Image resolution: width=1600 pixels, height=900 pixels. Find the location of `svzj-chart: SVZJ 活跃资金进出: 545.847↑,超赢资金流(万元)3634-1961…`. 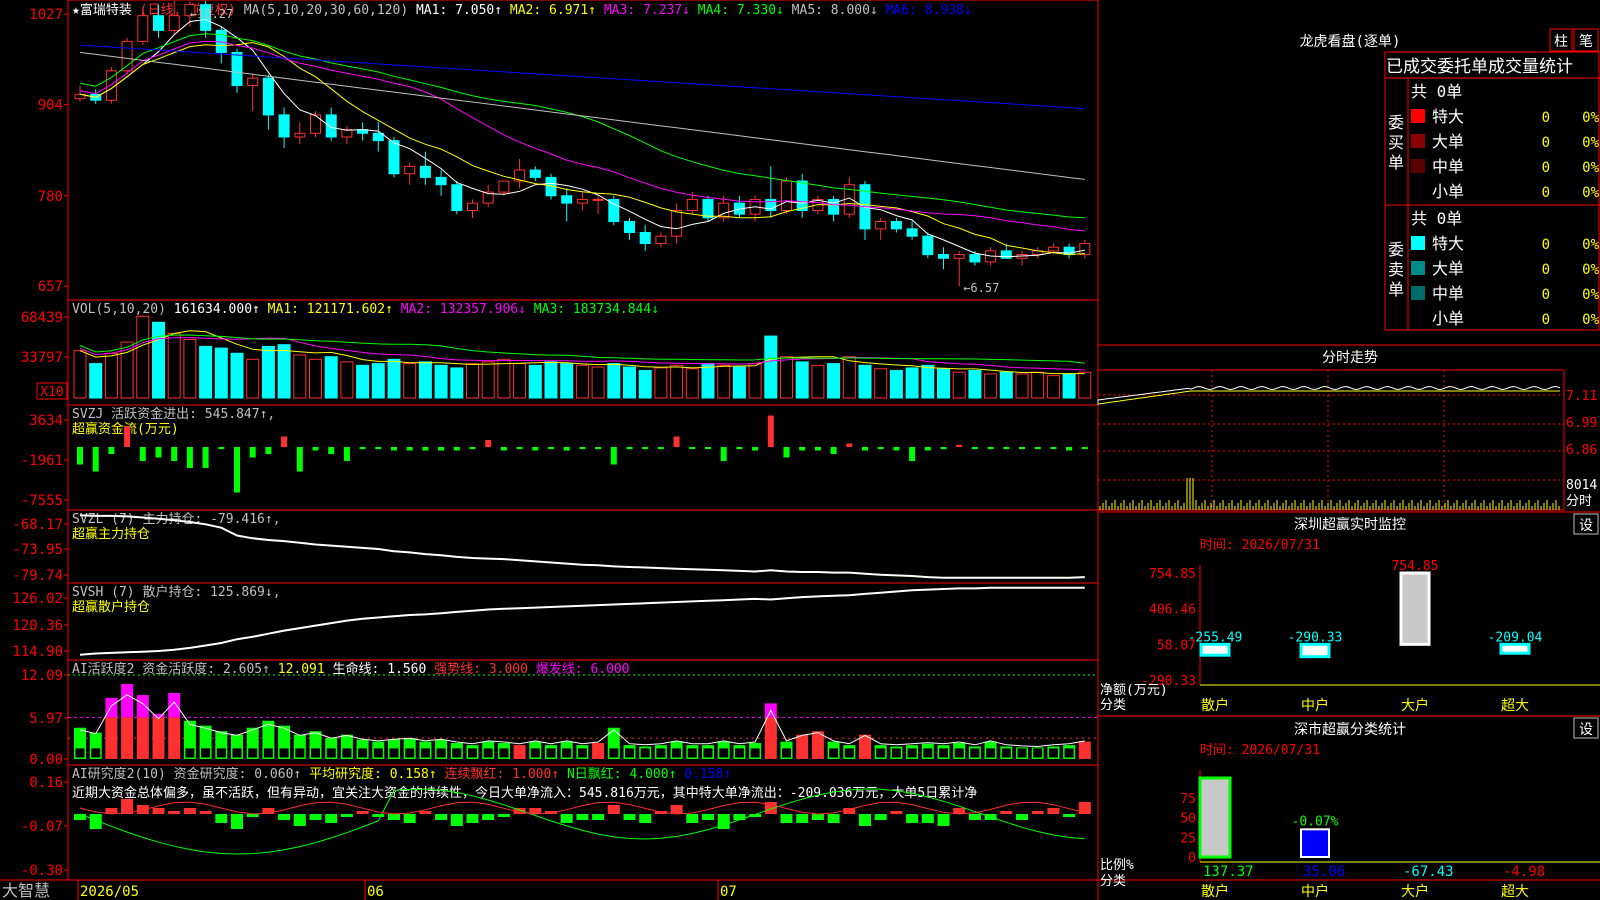

svzj-chart: SVZJ 活跃资金进出: 545.847↑,超赢资金流(万元)3634-1961… is located at coordinates (554, 457).